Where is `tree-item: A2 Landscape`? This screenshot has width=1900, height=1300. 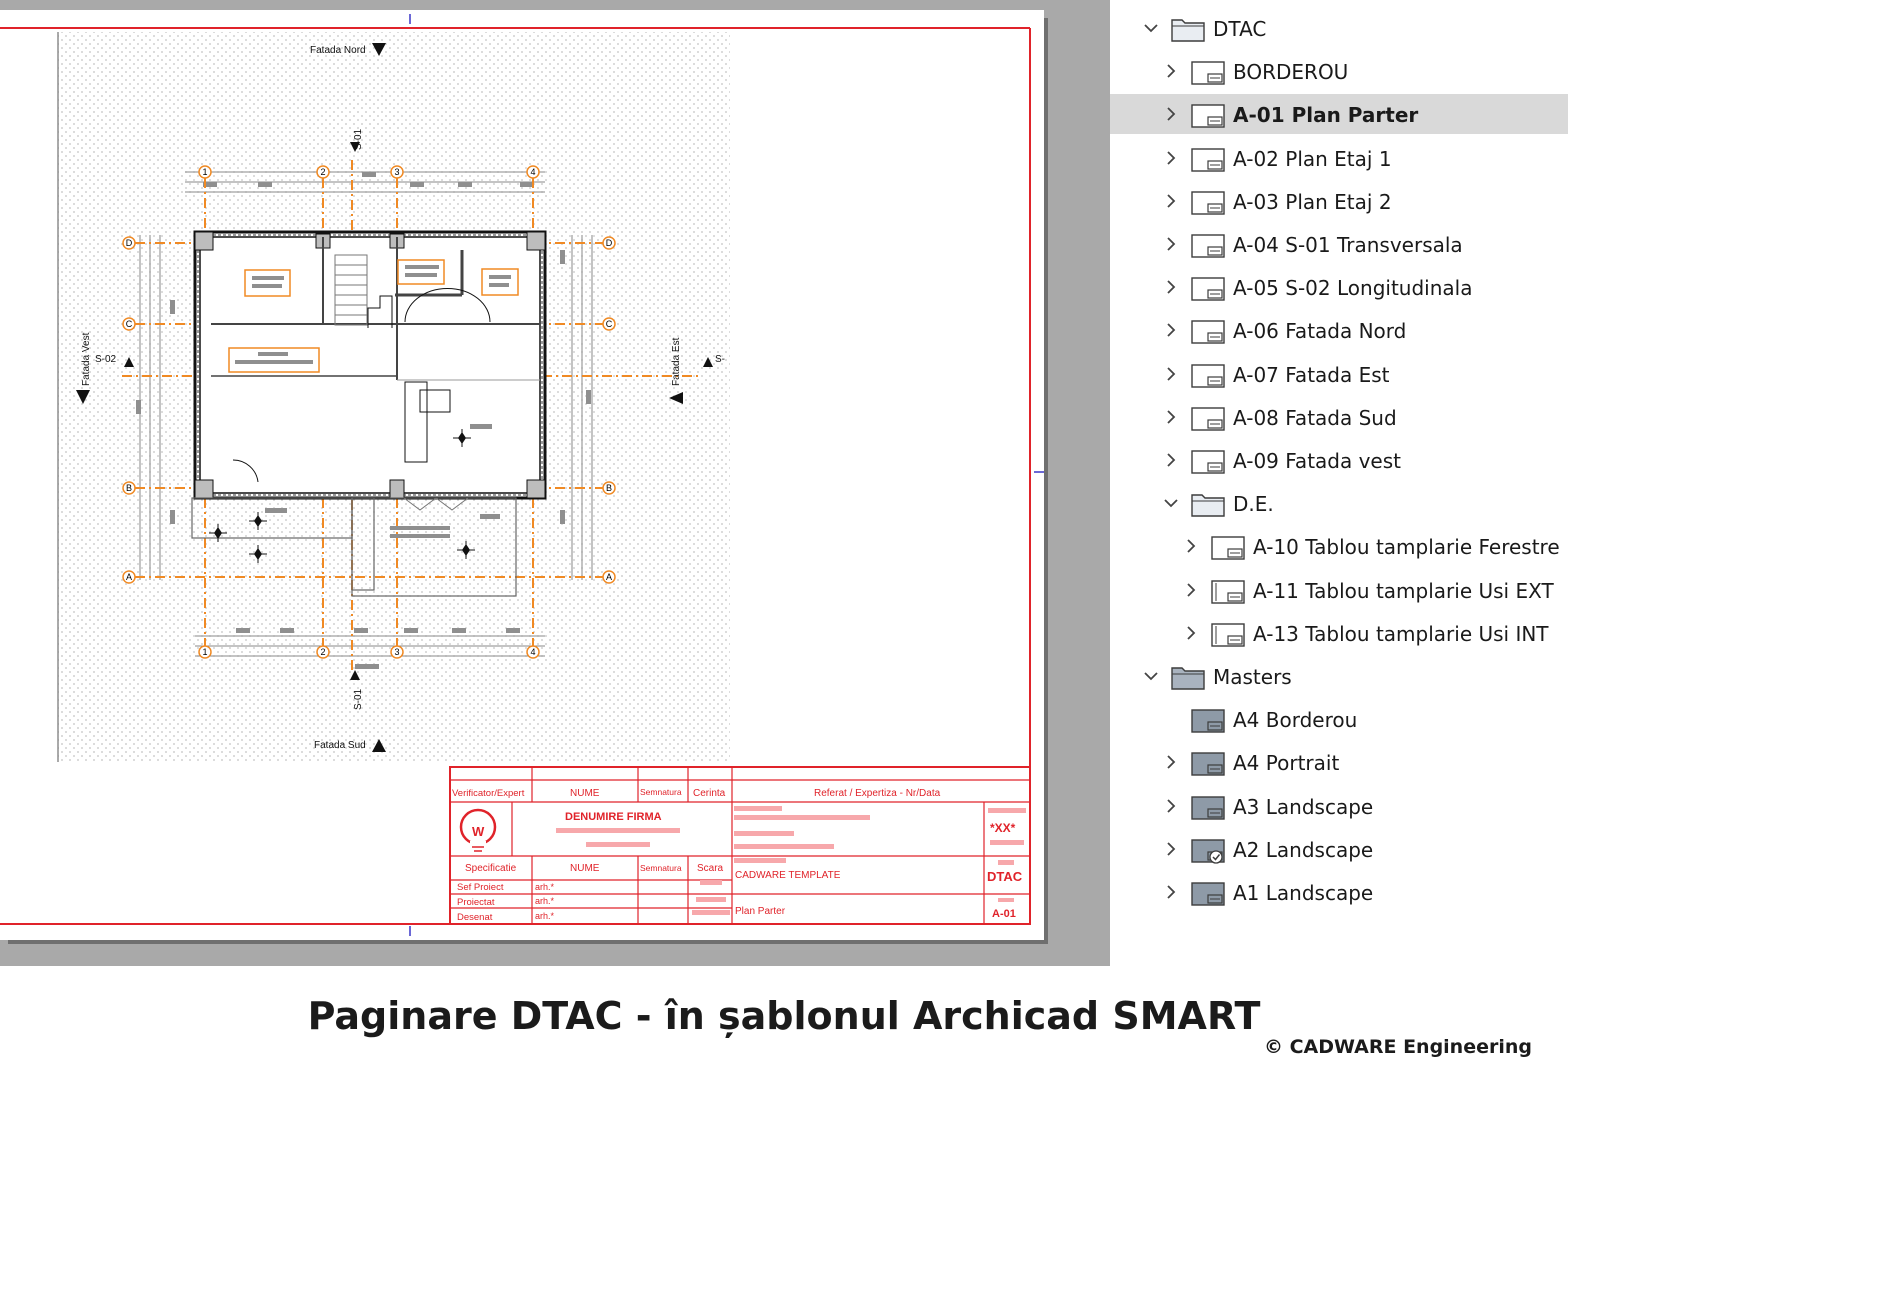
tree-item: A2 Landscape is located at coordinates (1339, 849).